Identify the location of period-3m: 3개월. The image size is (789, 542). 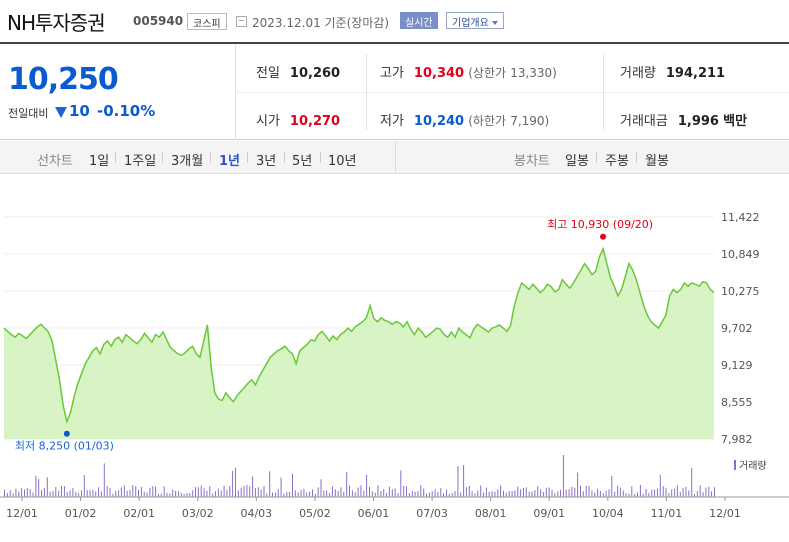
(187, 159).